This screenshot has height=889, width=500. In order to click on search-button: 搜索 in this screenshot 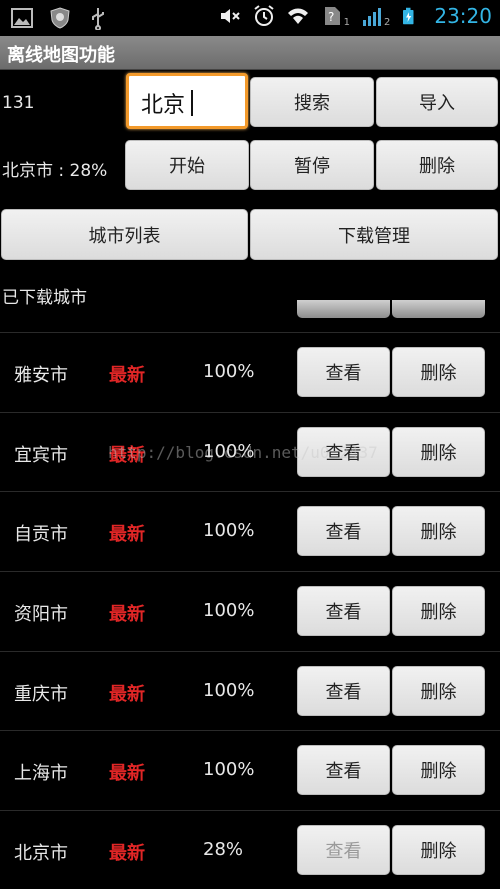, I will do `click(312, 102)`.